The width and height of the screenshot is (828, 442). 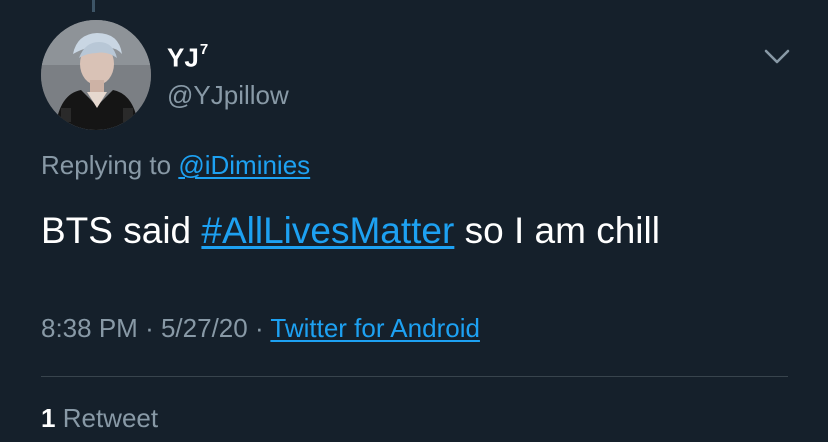 I want to click on tweet-meta: 8:38 PM · 5/27/20 · Twitter for Android, so click(x=260, y=328).